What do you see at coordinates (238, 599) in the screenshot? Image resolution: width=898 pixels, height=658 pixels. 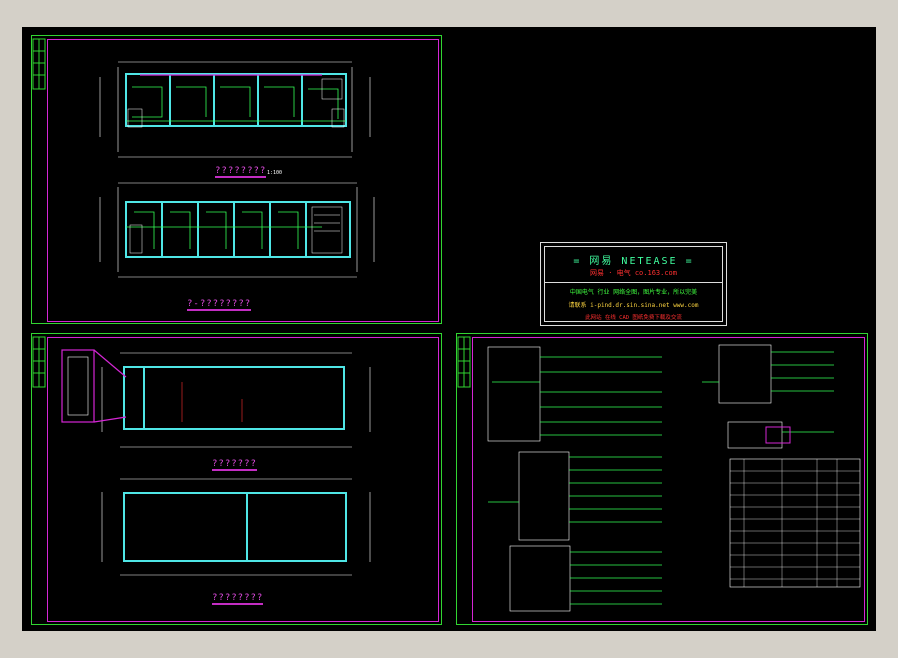 I see `drawing-title-foundation-plan: ????????` at bounding box center [238, 599].